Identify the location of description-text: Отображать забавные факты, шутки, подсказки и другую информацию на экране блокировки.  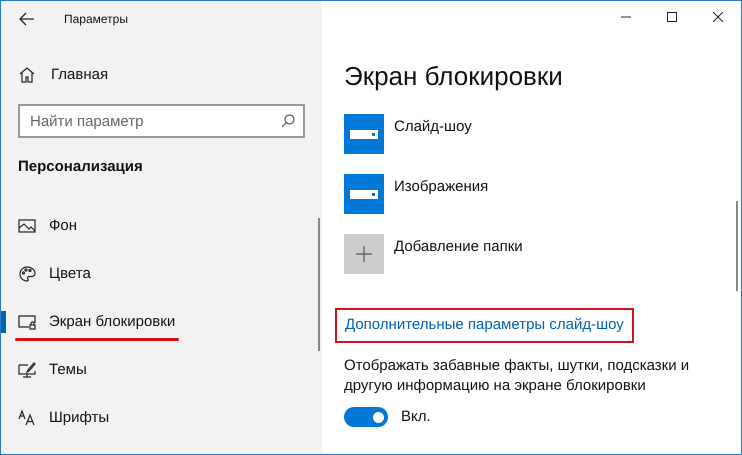
(517, 376).